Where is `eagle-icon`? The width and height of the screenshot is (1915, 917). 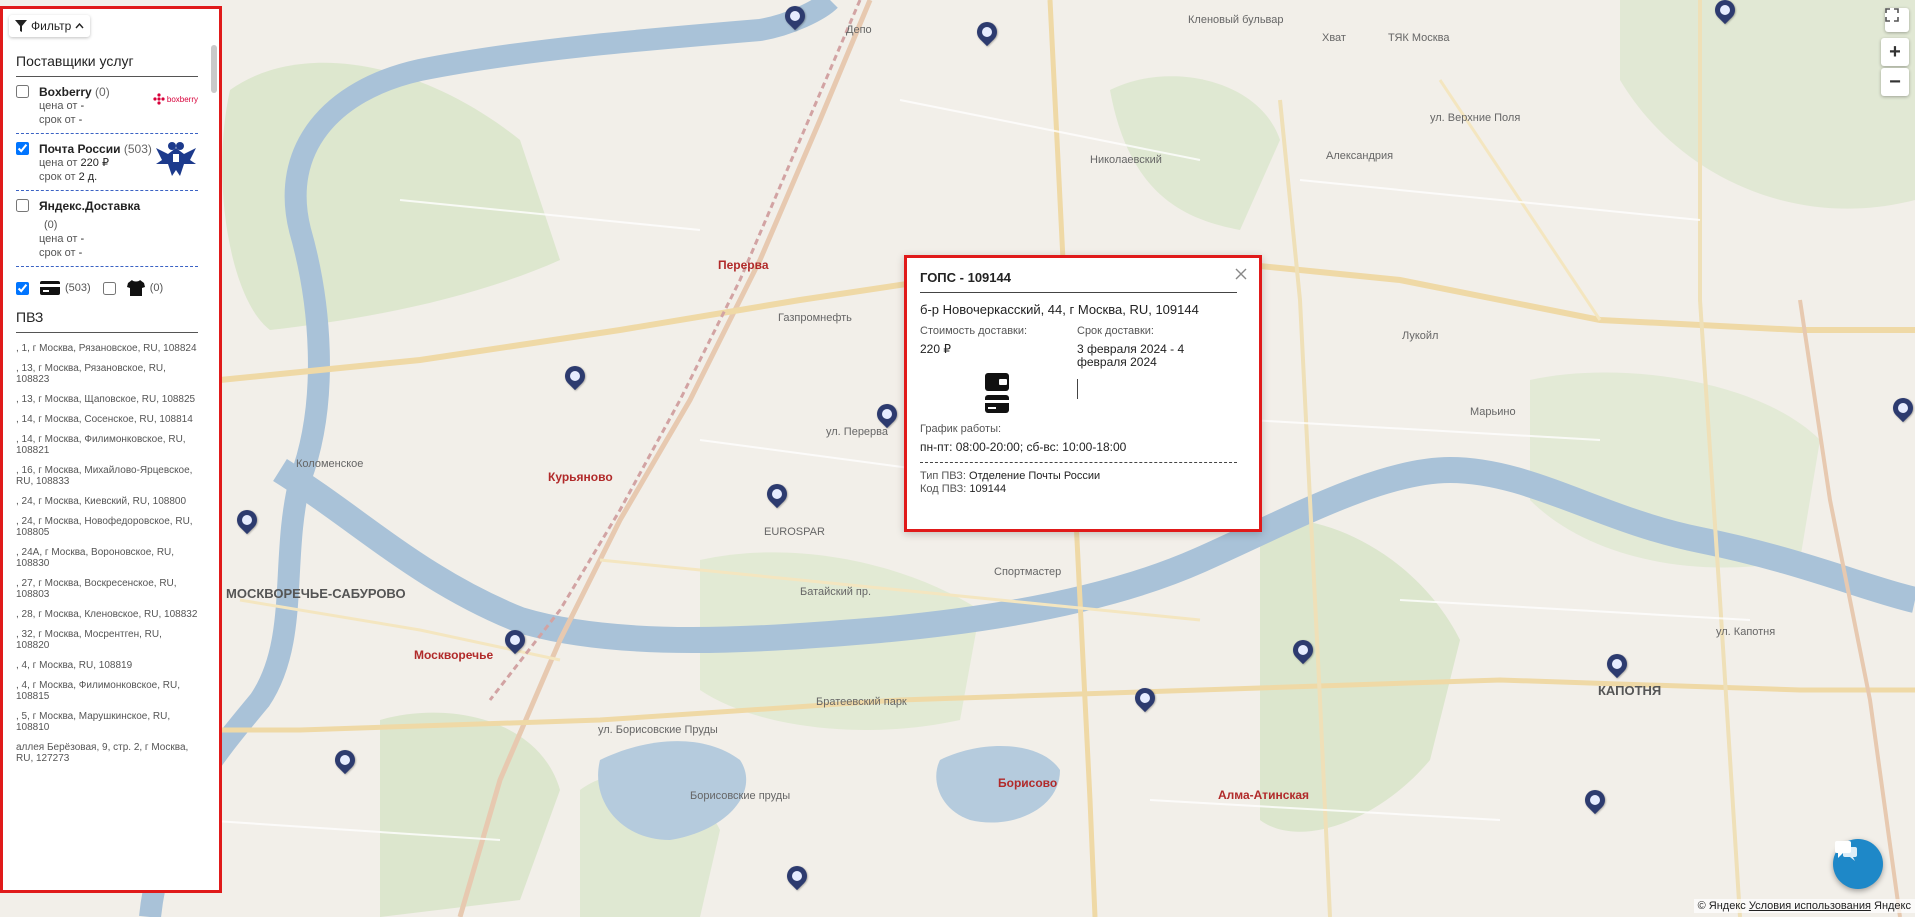 eagle-icon is located at coordinates (176, 159).